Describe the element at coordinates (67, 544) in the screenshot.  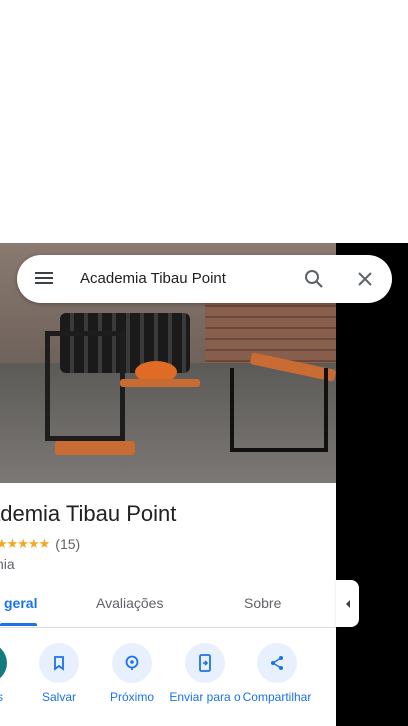
I see `rating-count: (15)` at that location.